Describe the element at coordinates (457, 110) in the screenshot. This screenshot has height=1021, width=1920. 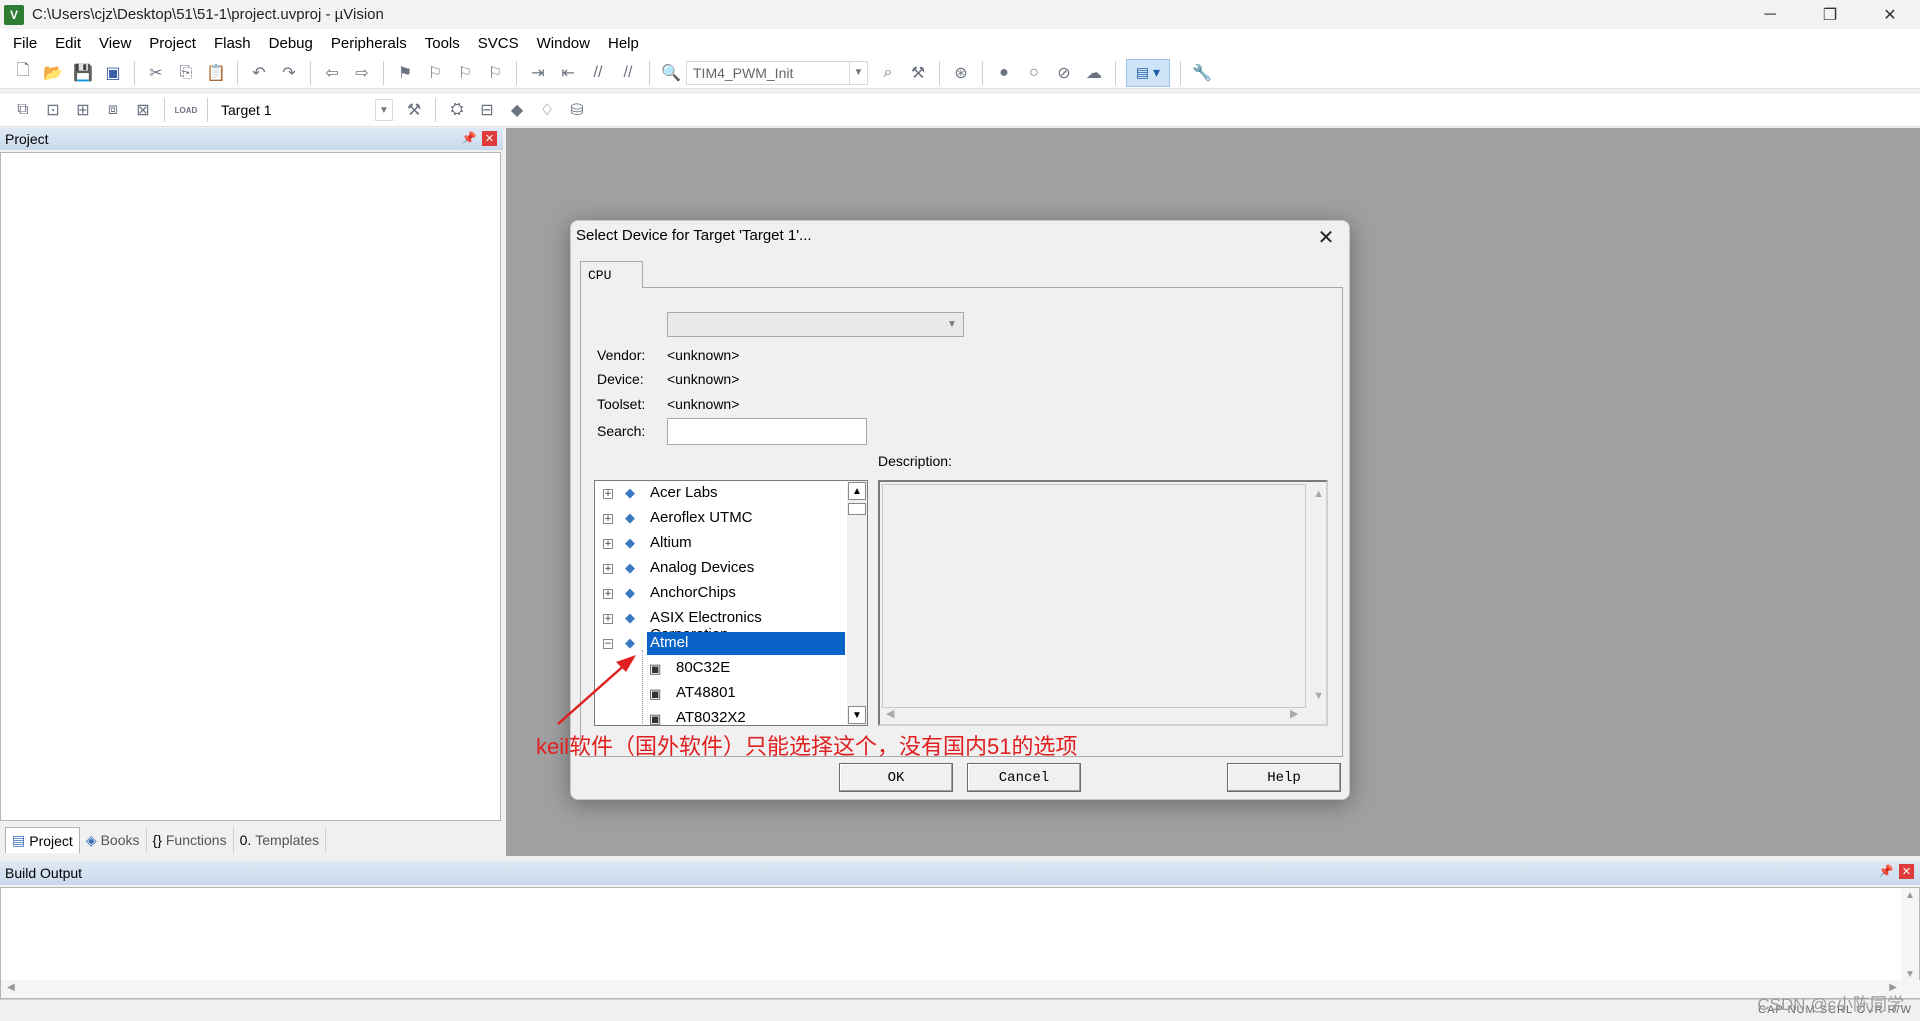
I see `manage-project-icon: ⛭` at that location.